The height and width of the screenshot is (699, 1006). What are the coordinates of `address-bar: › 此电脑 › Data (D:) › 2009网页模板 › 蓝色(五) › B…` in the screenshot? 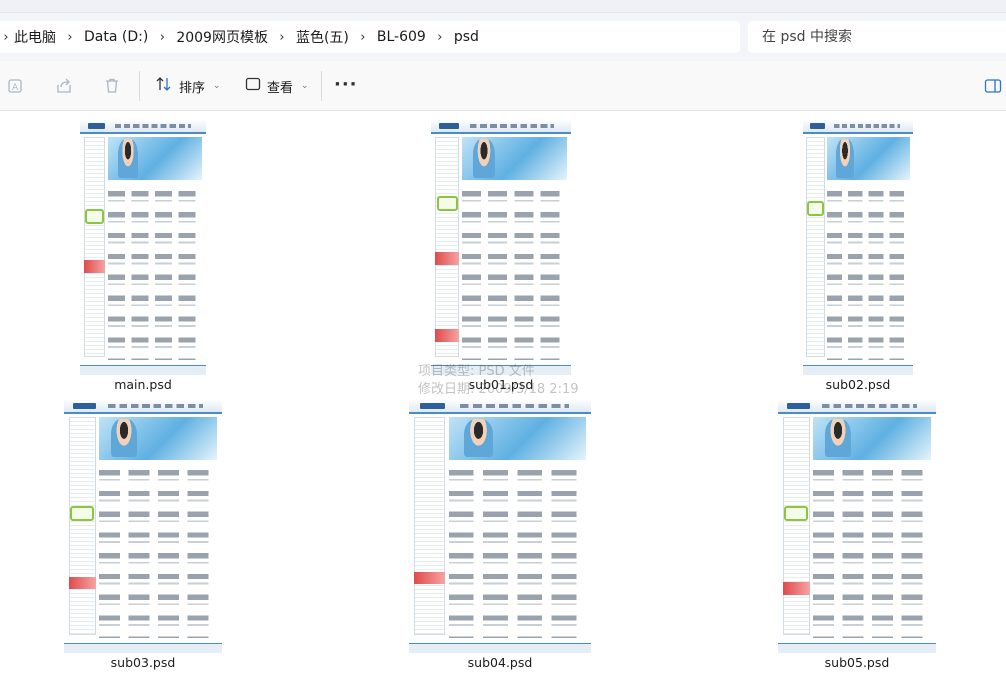 It's located at (503, 37).